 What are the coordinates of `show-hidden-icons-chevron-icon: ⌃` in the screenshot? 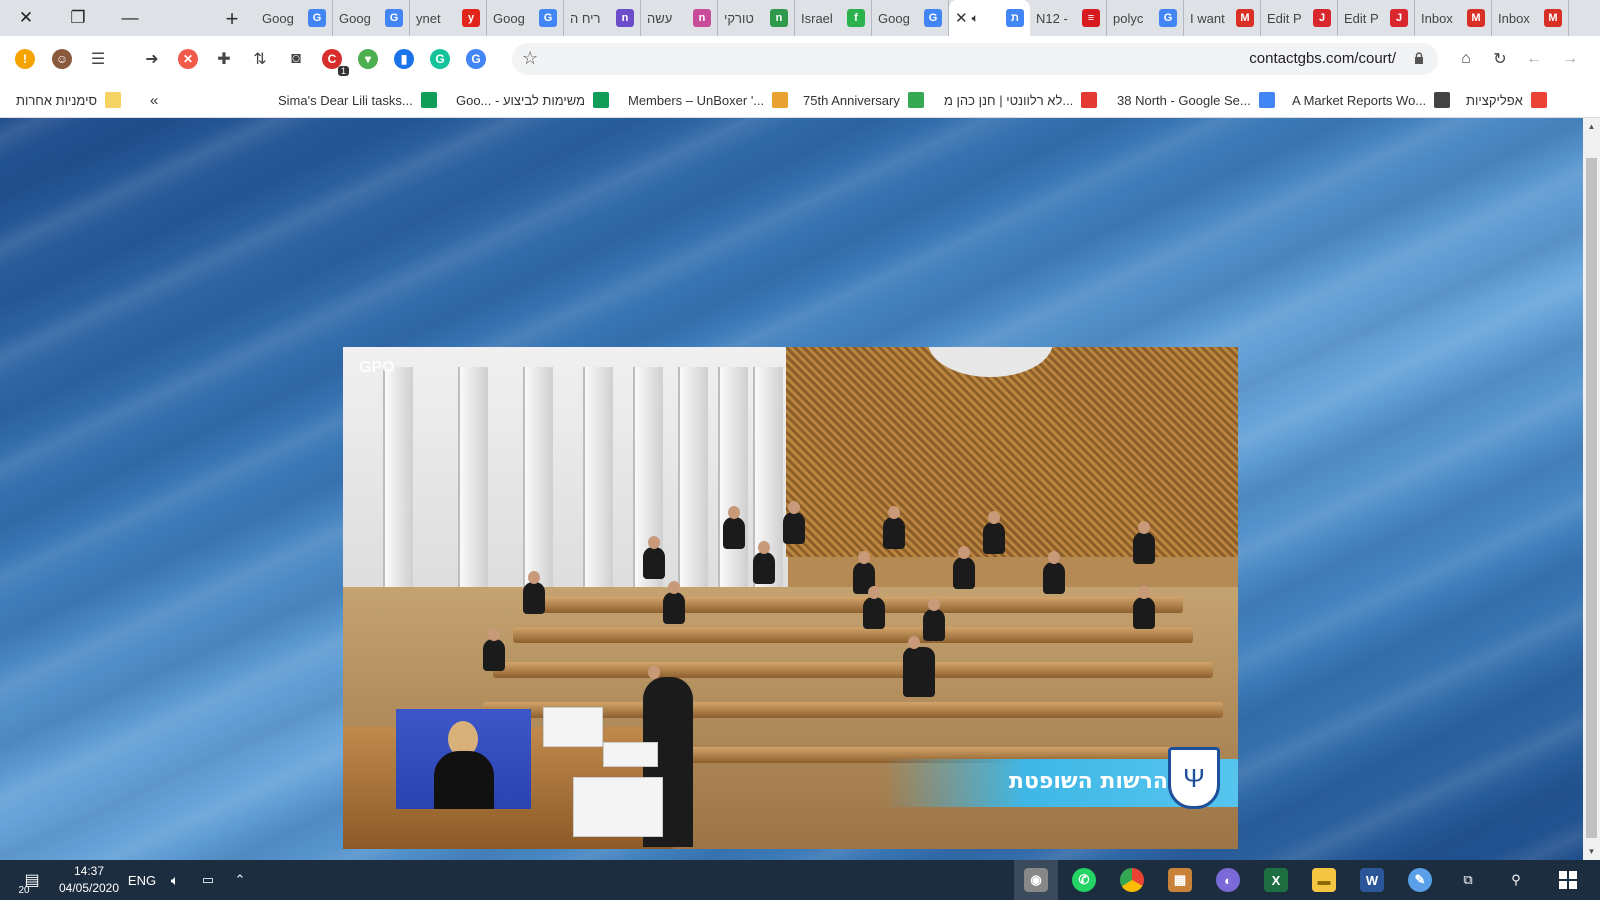 It's located at (240, 880).